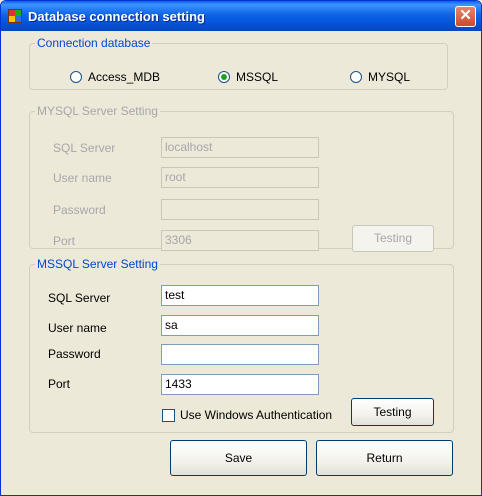  What do you see at coordinates (79, 210) in the screenshot?
I see `mysql-password-label: Password` at bounding box center [79, 210].